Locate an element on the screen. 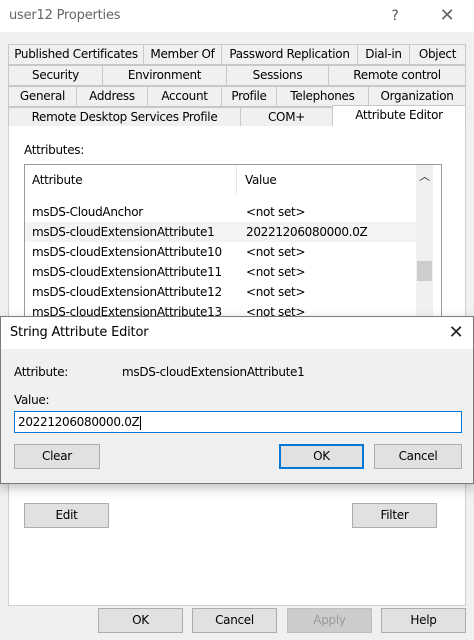 This screenshot has height=640, width=474. tab-profile: Profile is located at coordinates (249, 96).